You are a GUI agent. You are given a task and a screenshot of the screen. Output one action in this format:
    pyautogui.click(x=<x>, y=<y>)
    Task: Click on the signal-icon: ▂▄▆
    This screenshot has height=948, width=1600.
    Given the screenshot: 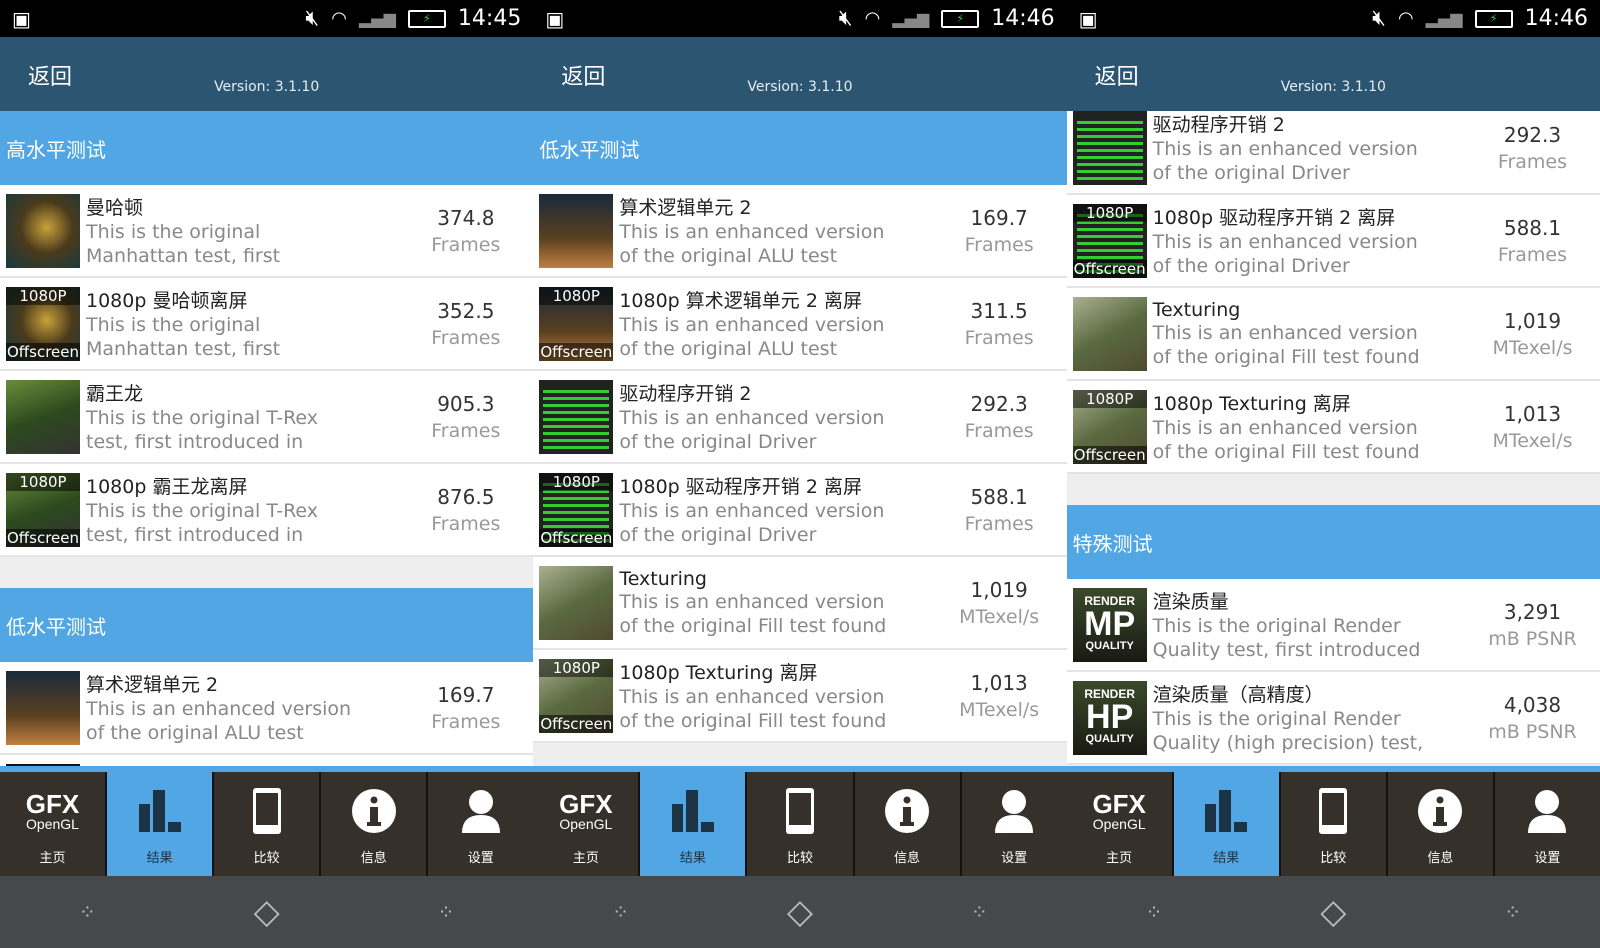 What is the action you would take?
    pyautogui.click(x=1444, y=18)
    